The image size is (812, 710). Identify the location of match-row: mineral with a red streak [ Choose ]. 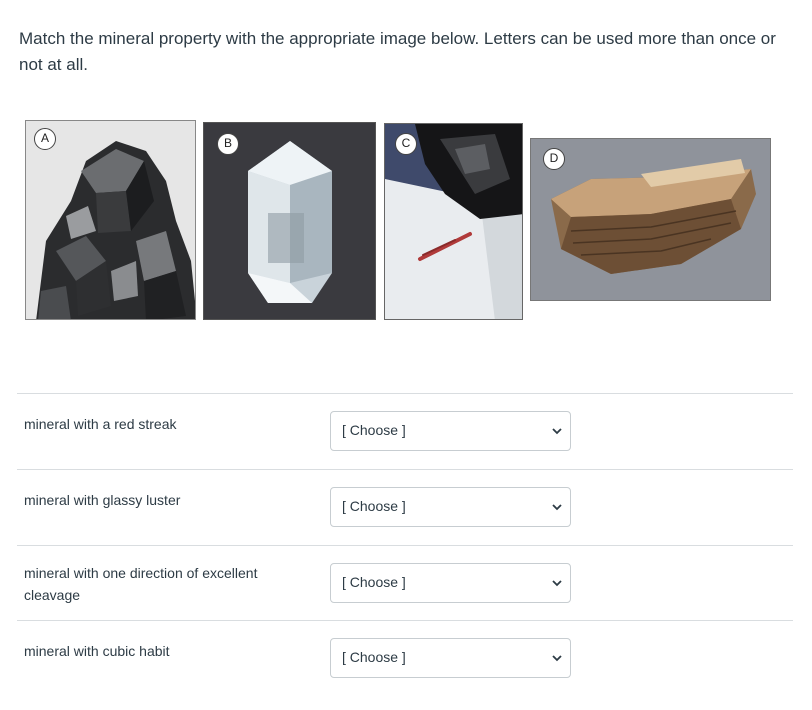
(405, 431).